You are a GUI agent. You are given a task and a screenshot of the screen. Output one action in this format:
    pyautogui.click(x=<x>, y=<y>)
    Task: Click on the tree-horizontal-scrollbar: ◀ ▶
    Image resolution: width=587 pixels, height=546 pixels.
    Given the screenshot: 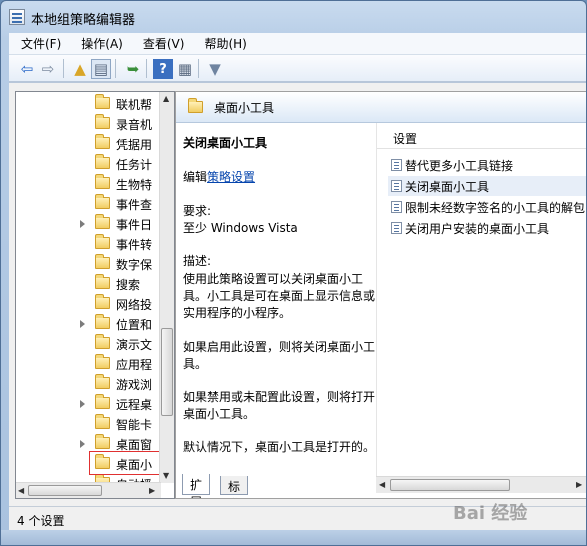 What is the action you would take?
    pyautogui.click(x=88, y=490)
    